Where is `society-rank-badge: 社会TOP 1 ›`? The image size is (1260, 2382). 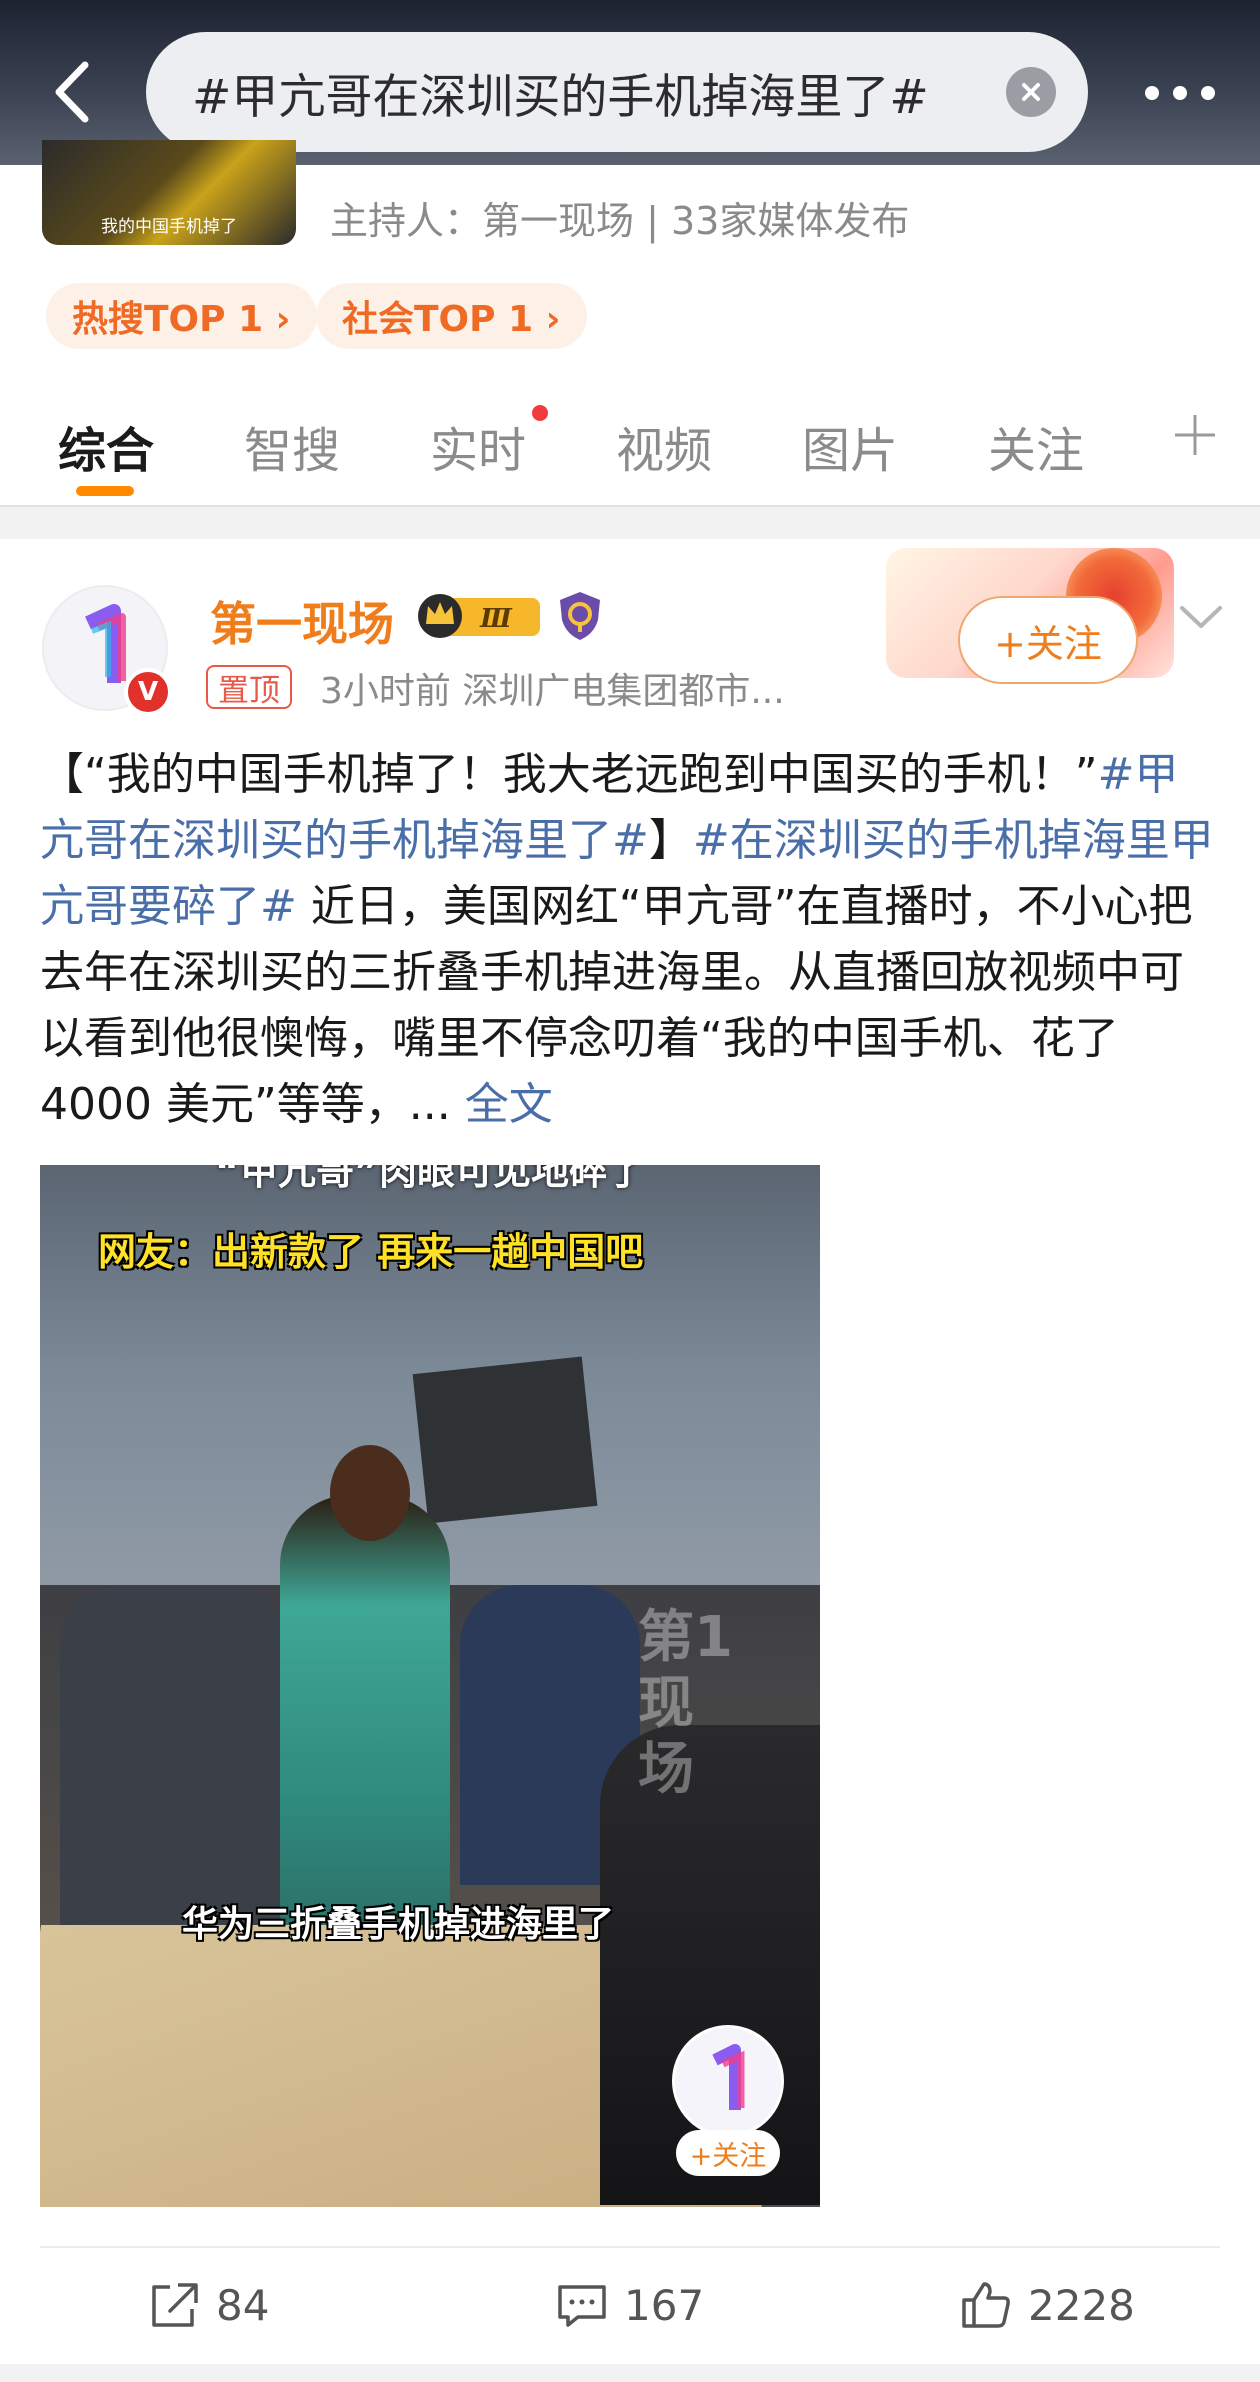 society-rank-badge: 社会TOP 1 › is located at coordinates (451, 316).